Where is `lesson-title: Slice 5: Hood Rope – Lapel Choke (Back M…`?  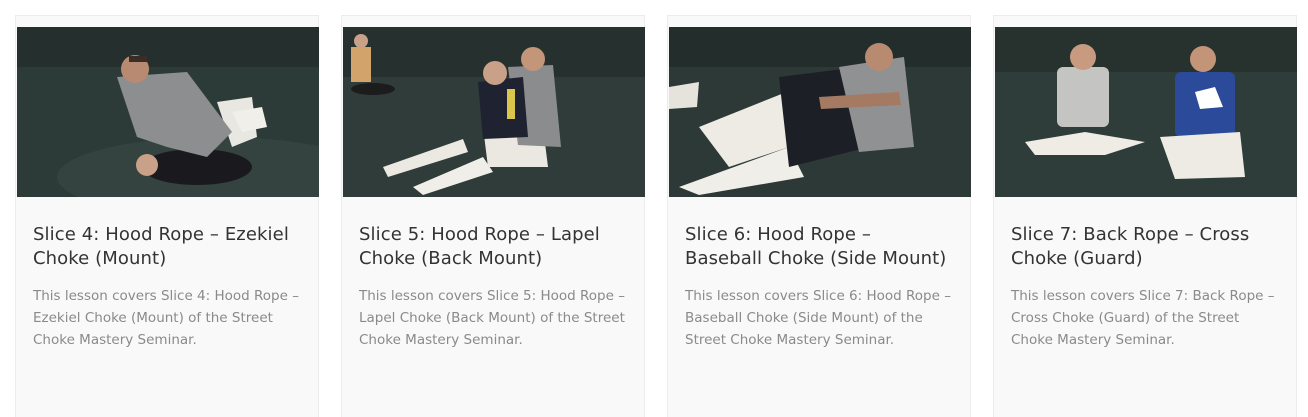 lesson-title: Slice 5: Hood Rope – Lapel Choke (Back M… is located at coordinates (493, 247).